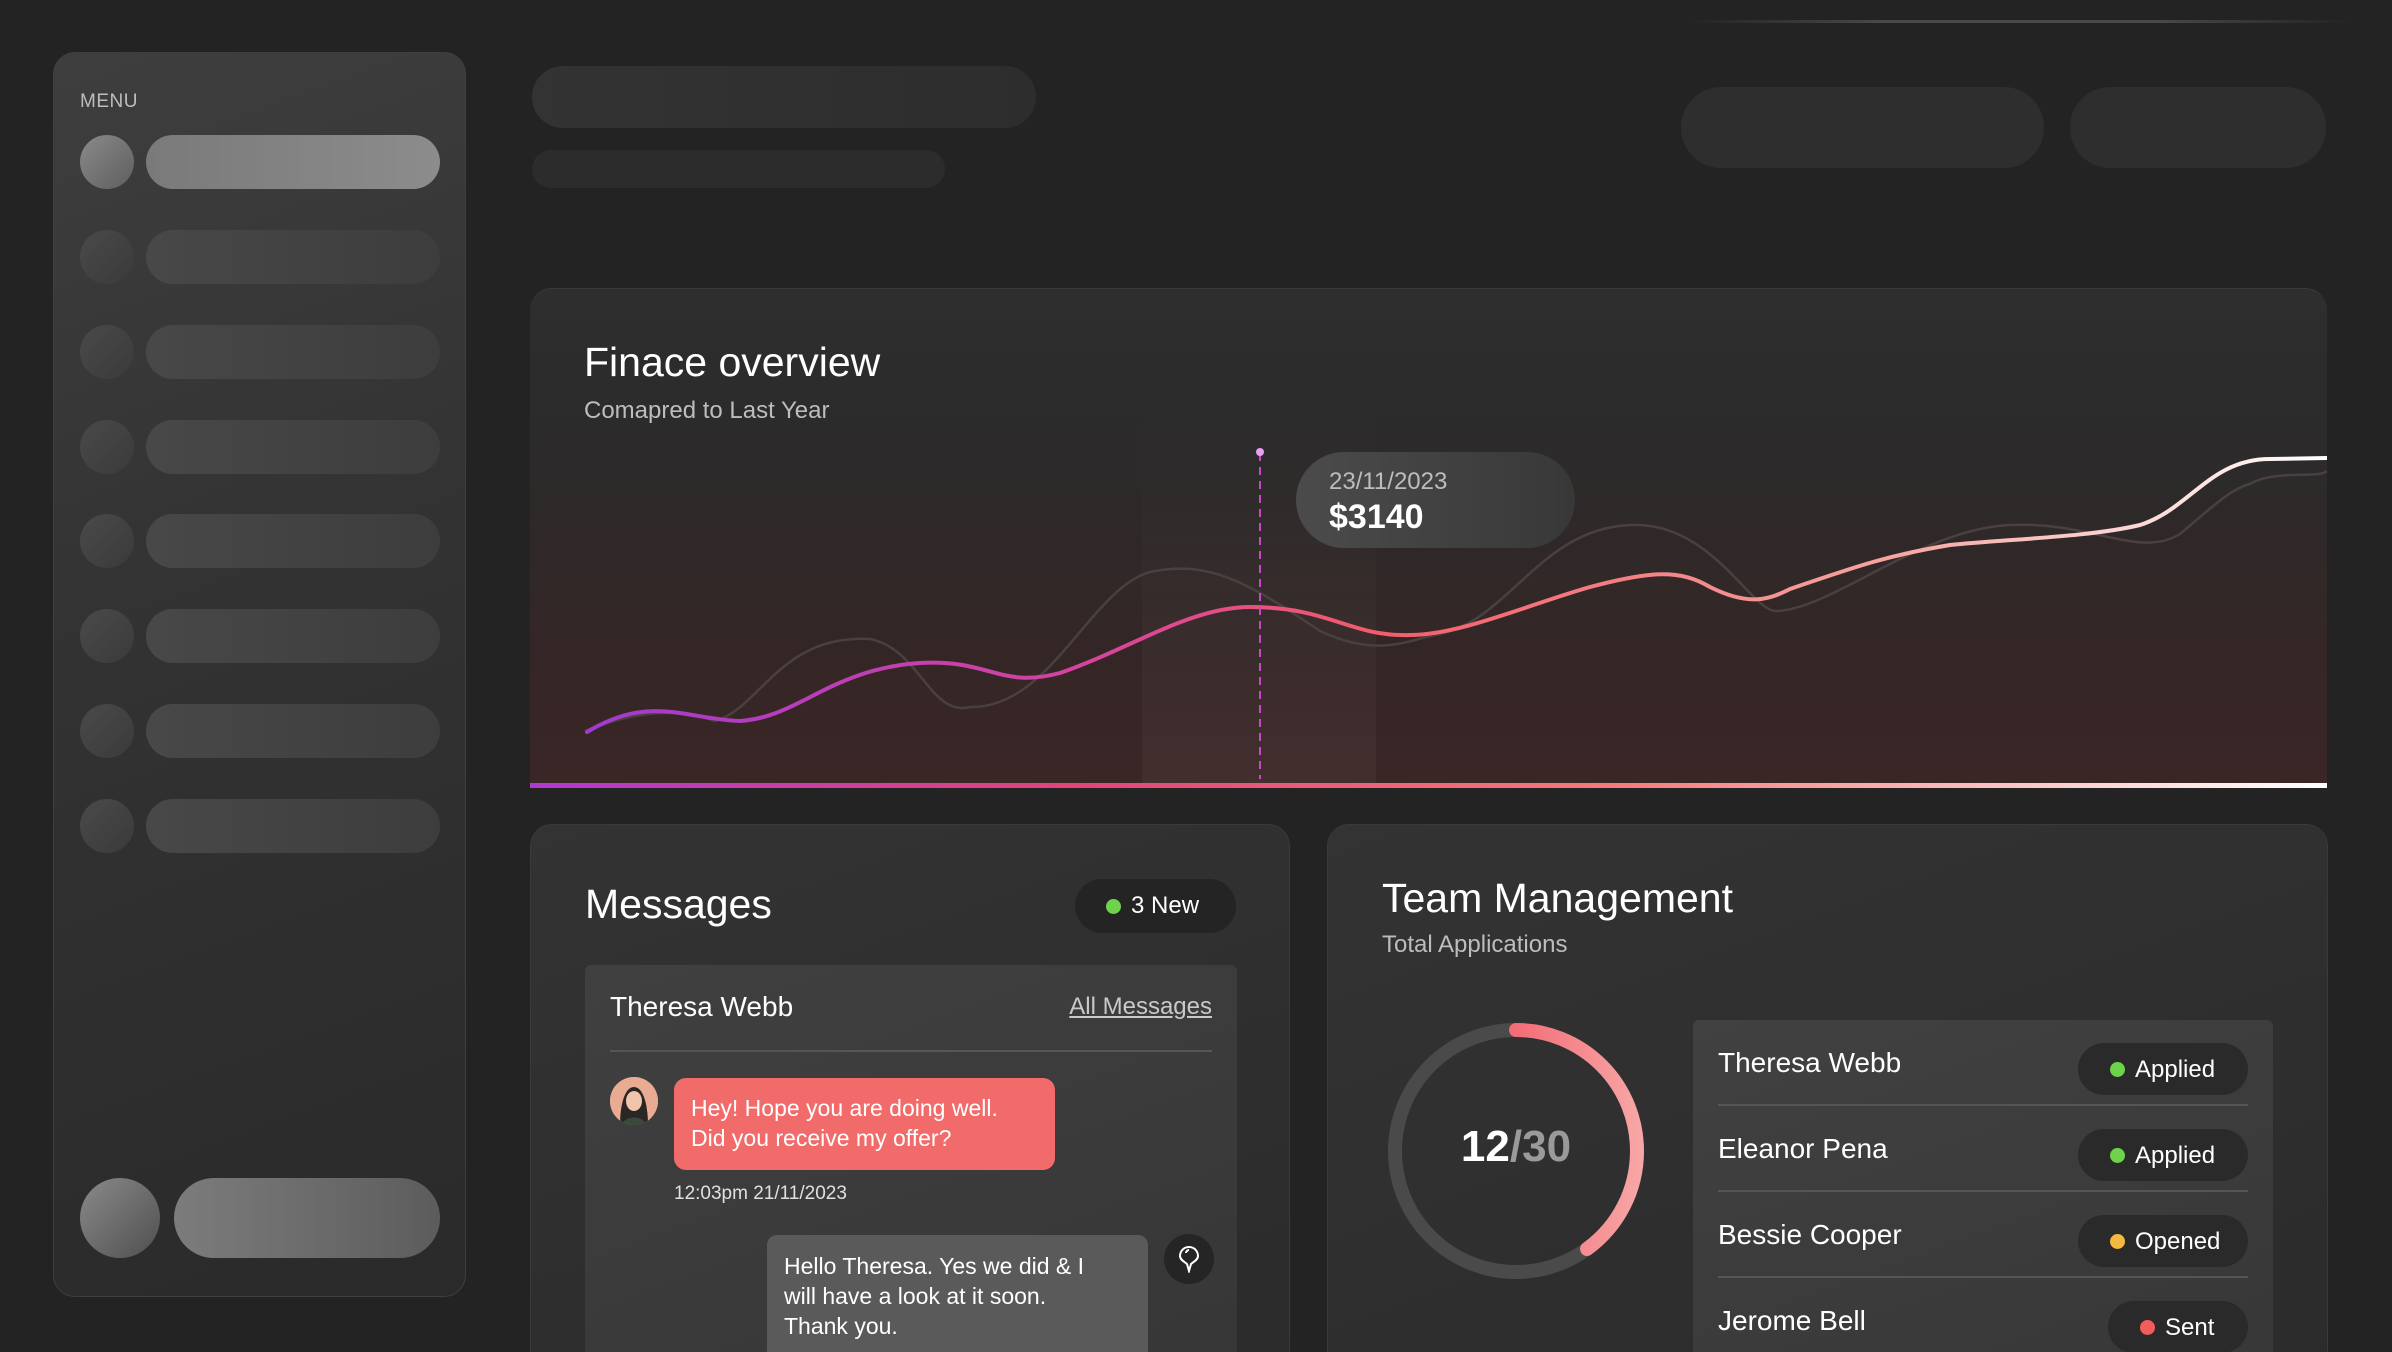  What do you see at coordinates (1792, 1320) in the screenshot?
I see `applicant-name: Jerome Bell` at bounding box center [1792, 1320].